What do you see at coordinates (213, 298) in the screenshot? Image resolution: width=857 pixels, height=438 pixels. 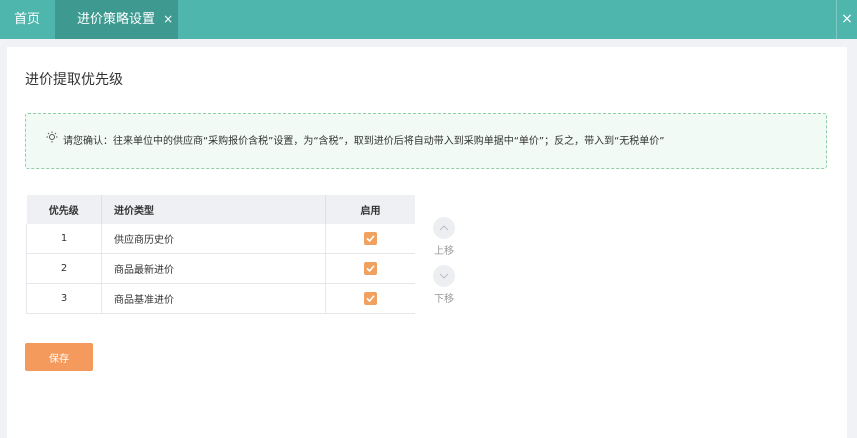 I see `row-price-type: 商品基准进价` at bounding box center [213, 298].